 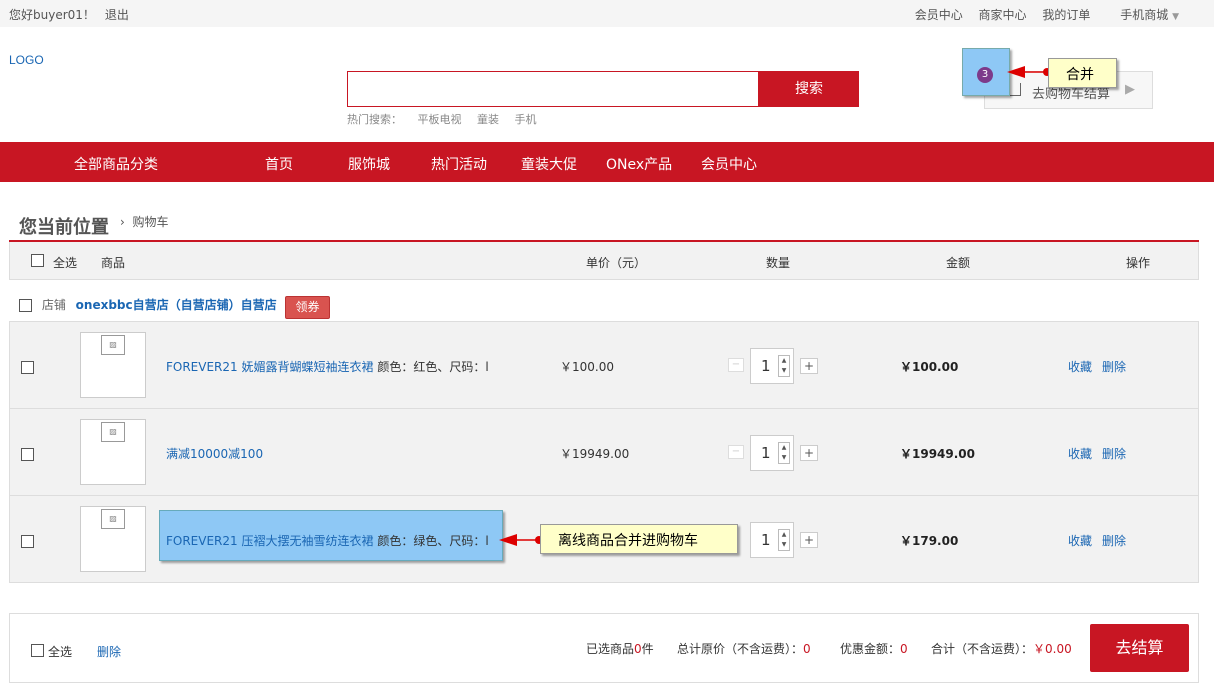 I want to click on select-all-label: 全选, so click(x=65, y=263).